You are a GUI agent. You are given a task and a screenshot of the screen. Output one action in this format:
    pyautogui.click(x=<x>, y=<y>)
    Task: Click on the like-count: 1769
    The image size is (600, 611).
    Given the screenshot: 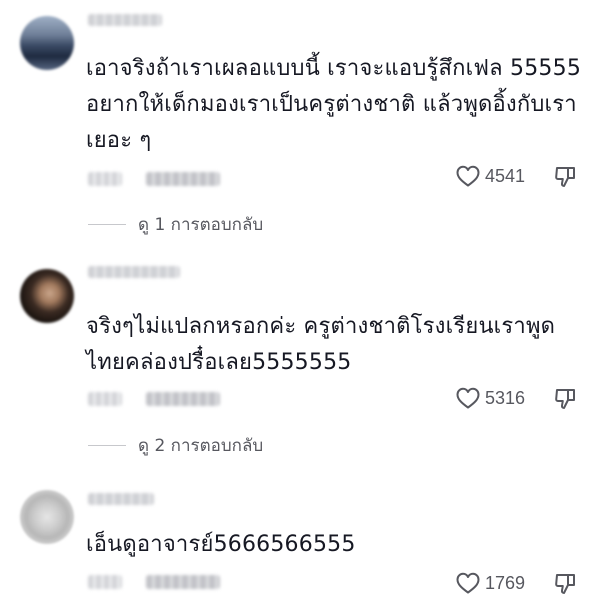 What is the action you would take?
    pyautogui.click(x=505, y=582)
    